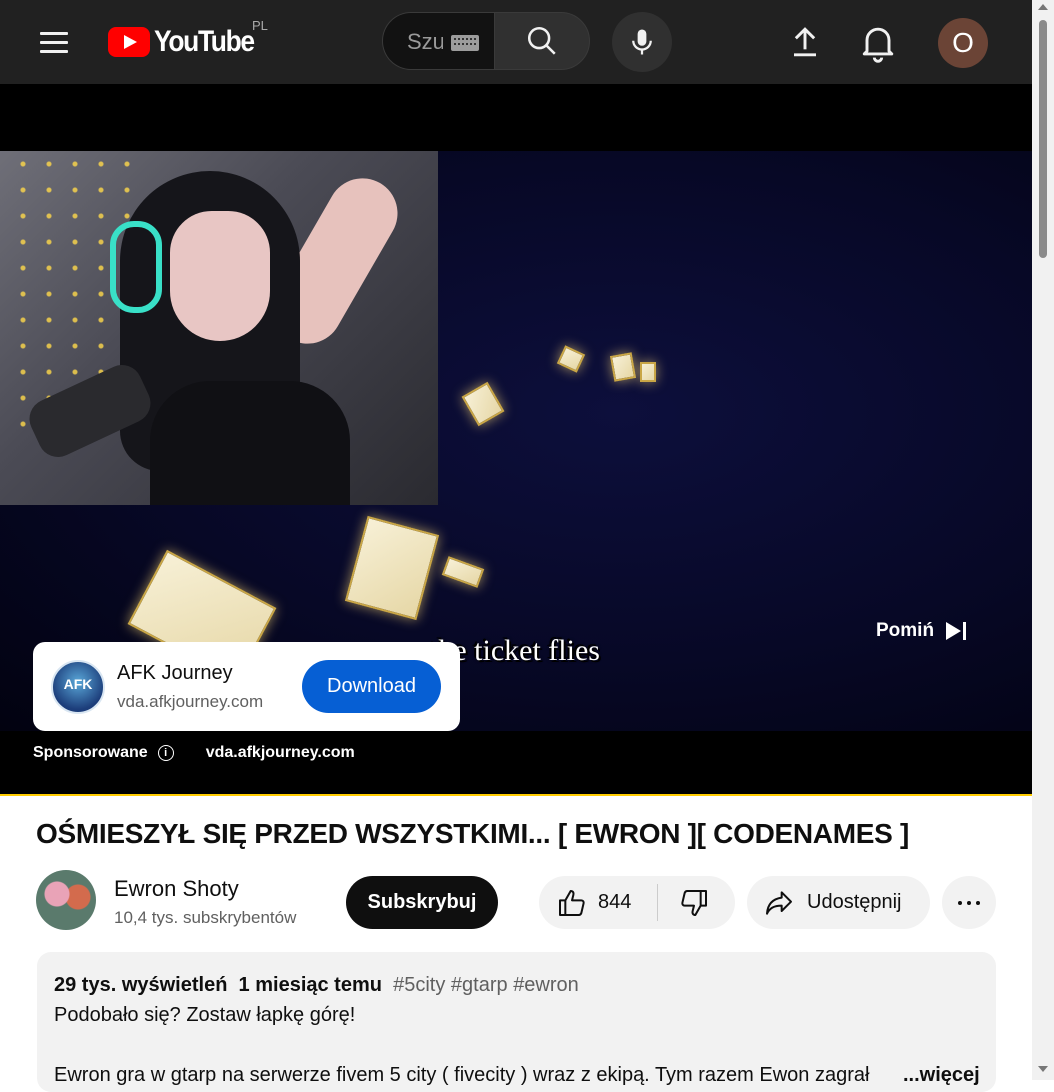 This screenshot has height=1092, width=1054. I want to click on search-button, so click(542, 41).